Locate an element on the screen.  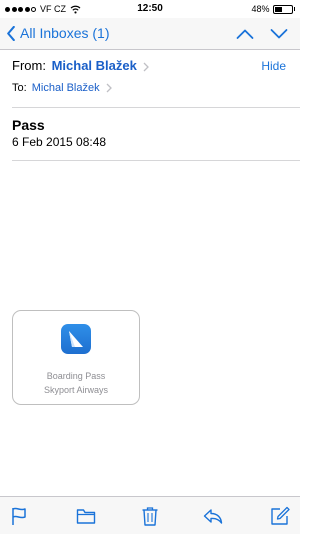
message-date: 6 Feb 2015 08:48 is located at coordinates (59, 142).